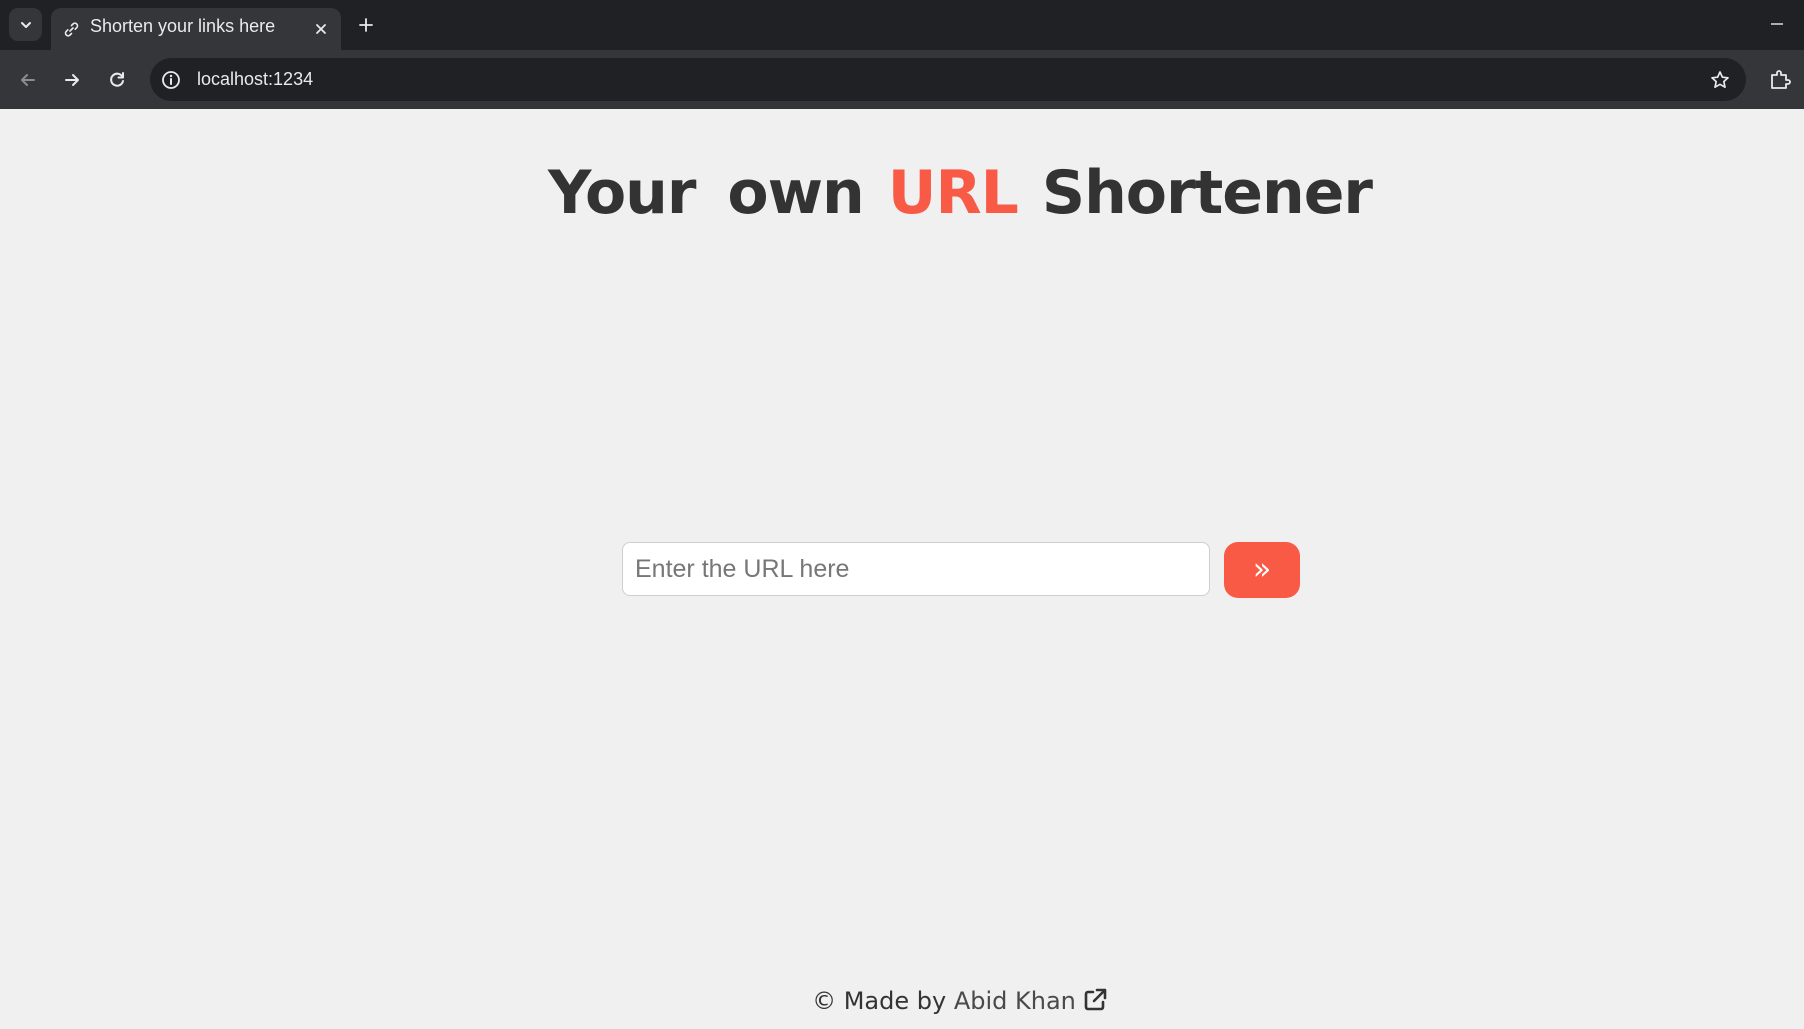 The image size is (1804, 1029). I want to click on external-link-icon, so click(1095, 999).